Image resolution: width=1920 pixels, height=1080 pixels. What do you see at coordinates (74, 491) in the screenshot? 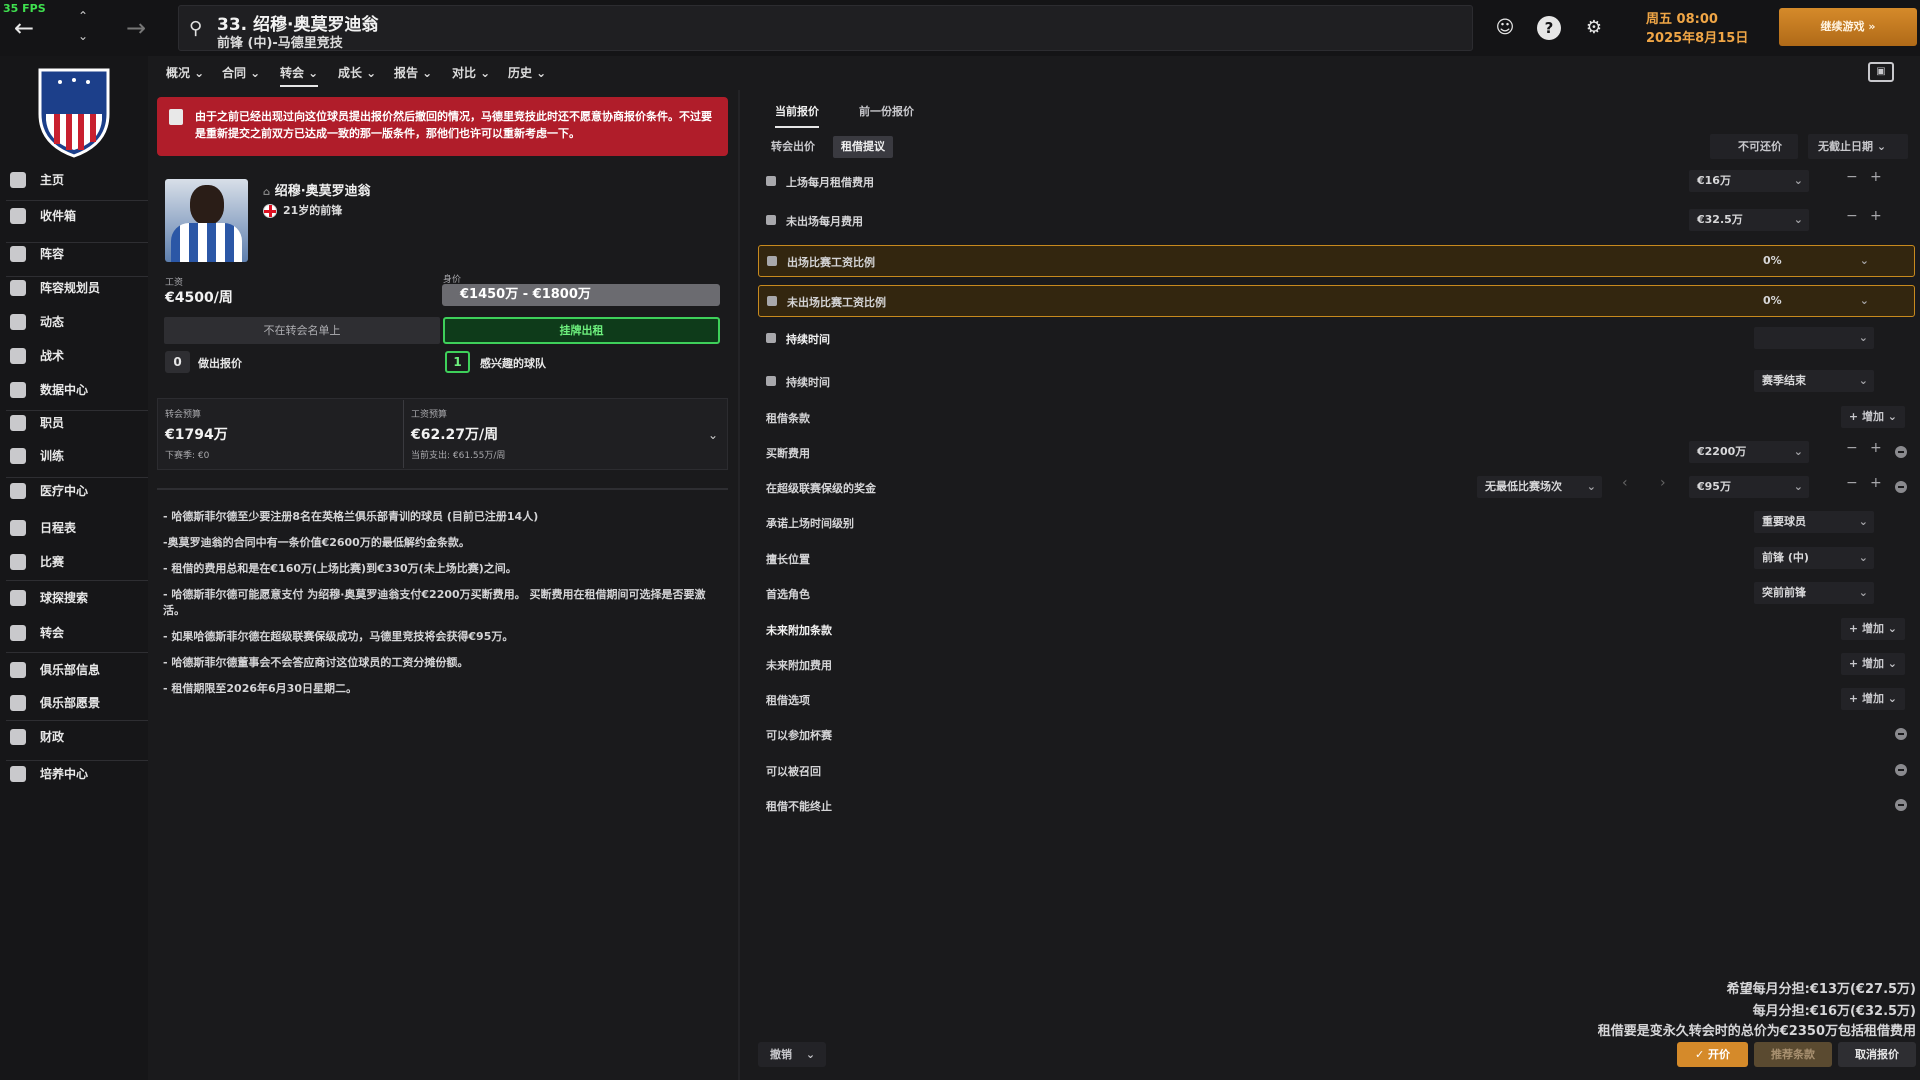
I see `sidebar-item-9: 医疗中心` at bounding box center [74, 491].